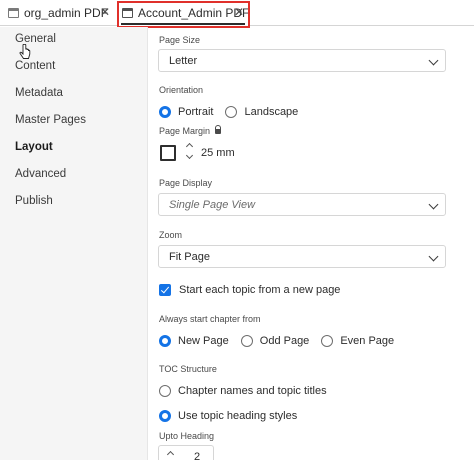  I want to click on page-margin-value: 25 mm, so click(218, 153).